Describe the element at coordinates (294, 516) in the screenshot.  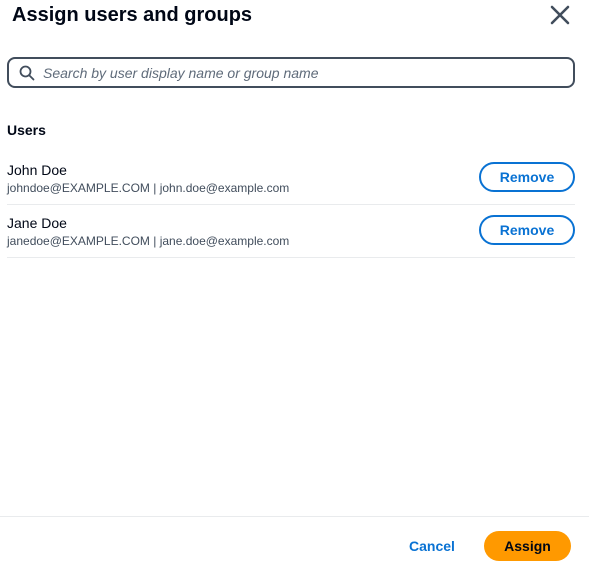
I see `footer-divider` at that location.